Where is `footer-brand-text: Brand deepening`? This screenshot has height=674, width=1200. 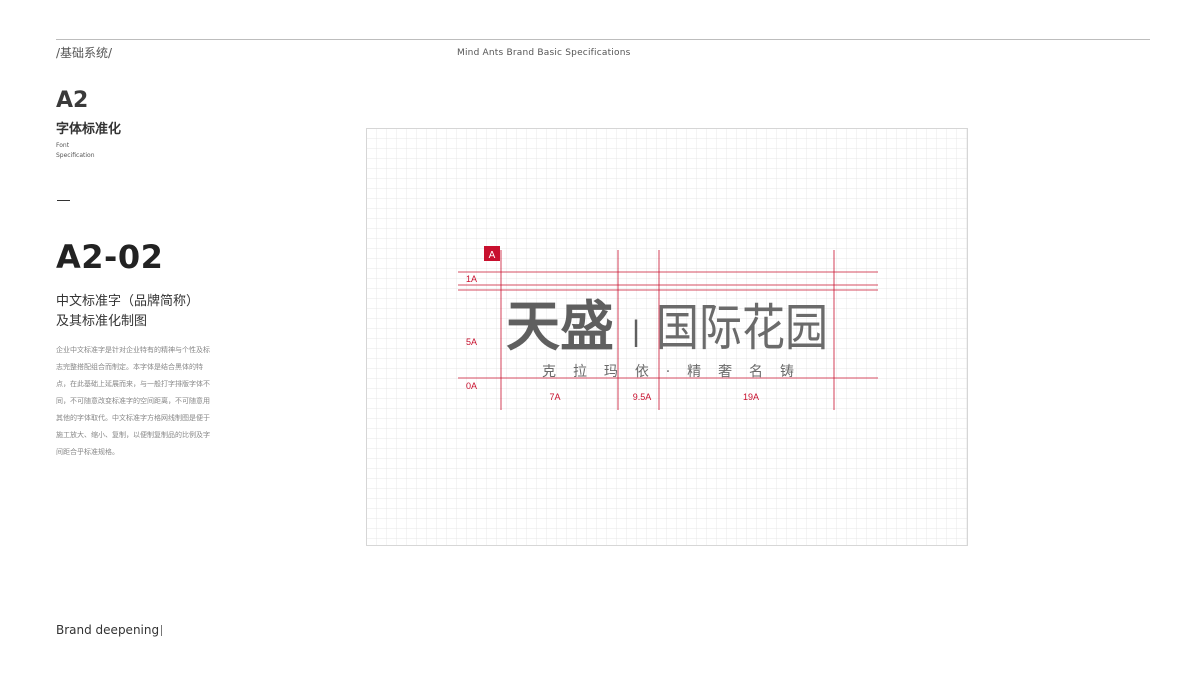
footer-brand-text: Brand deepening is located at coordinates (108, 630).